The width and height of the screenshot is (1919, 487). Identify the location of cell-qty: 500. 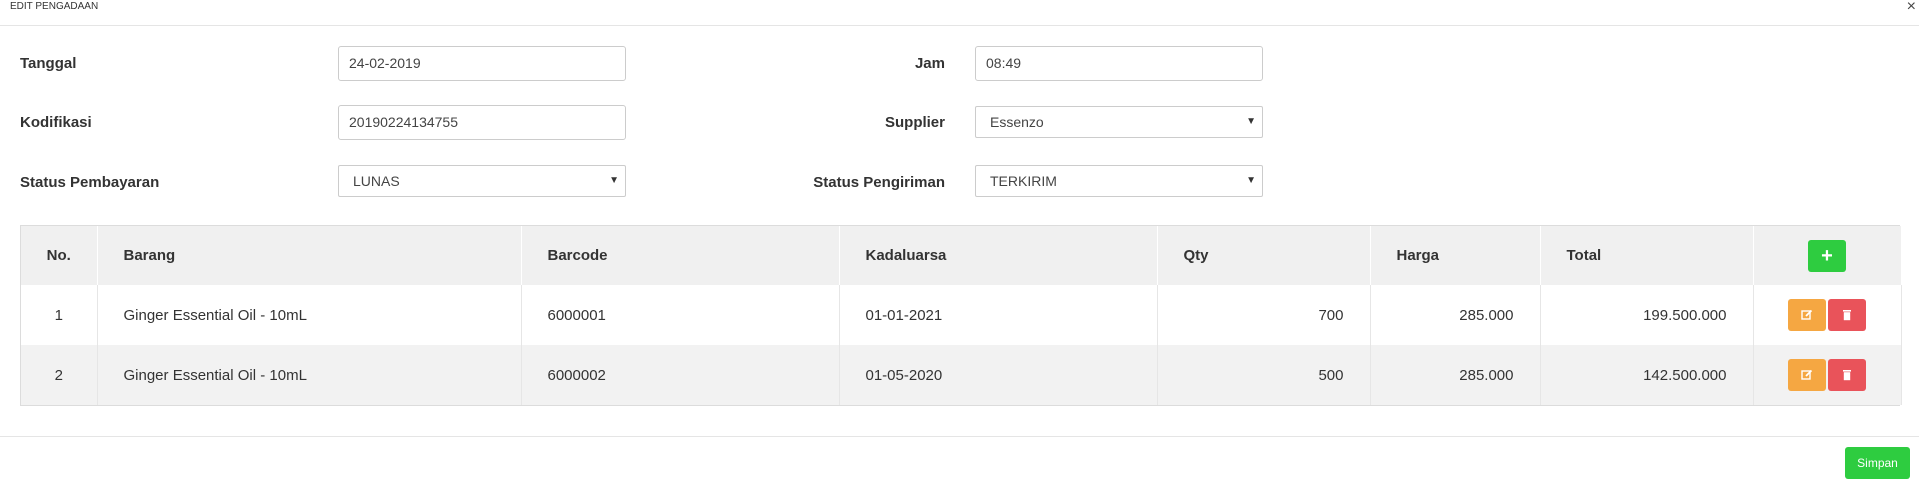
(1264, 375).